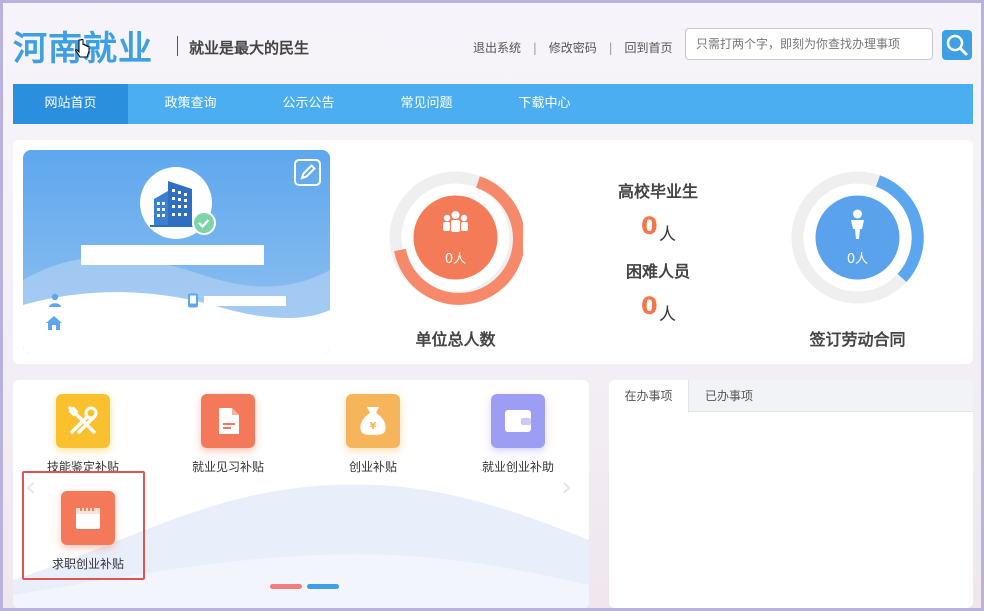 The width and height of the screenshot is (984, 611). Describe the element at coordinates (79, 301) in the screenshot. I see `contact-name-redacted` at that location.